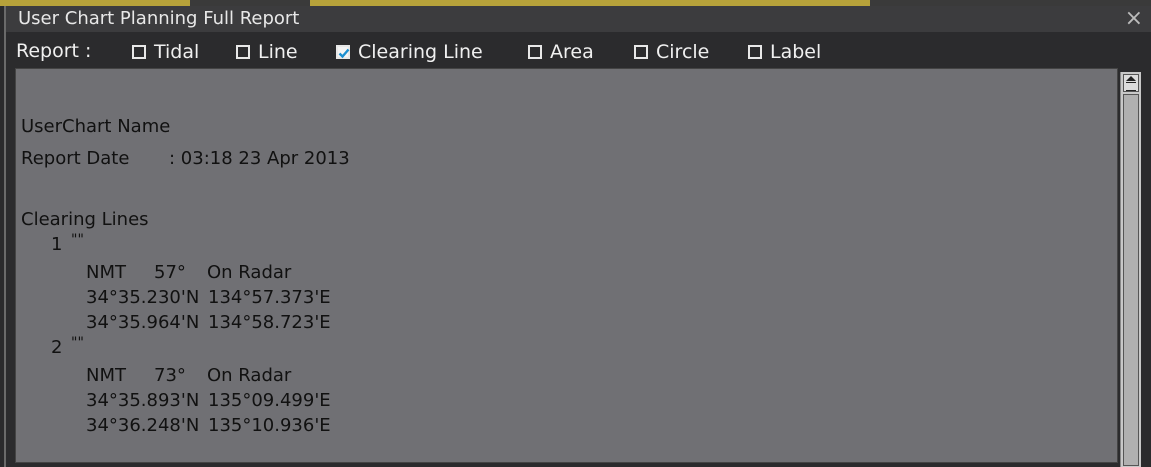 The width and height of the screenshot is (1151, 467). I want to click on checkbox-label: Circle, so click(683, 52).